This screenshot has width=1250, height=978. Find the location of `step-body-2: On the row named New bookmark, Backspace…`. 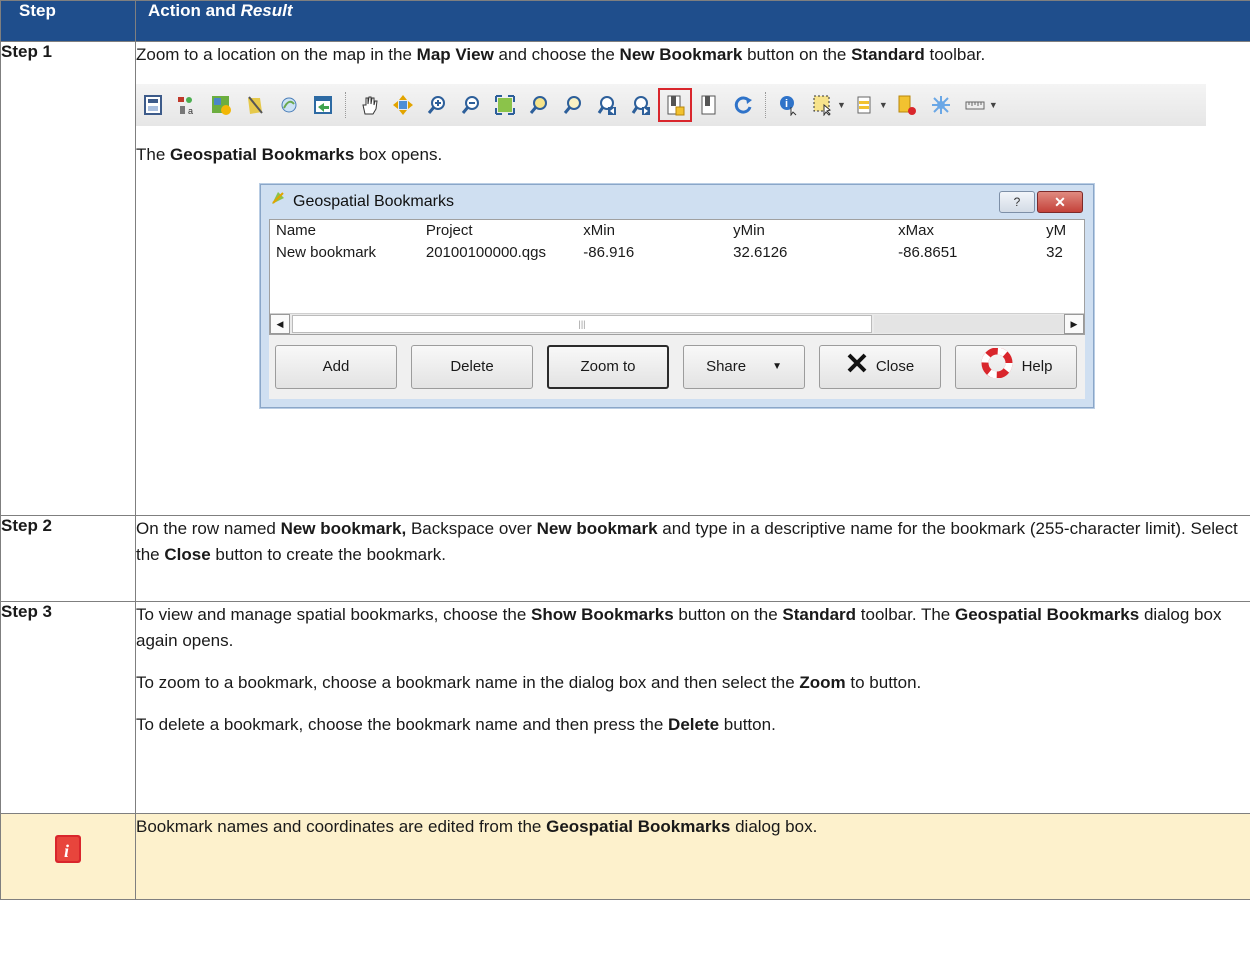

step-body-2: On the row named New bookmark, Backspace… is located at coordinates (692, 558).